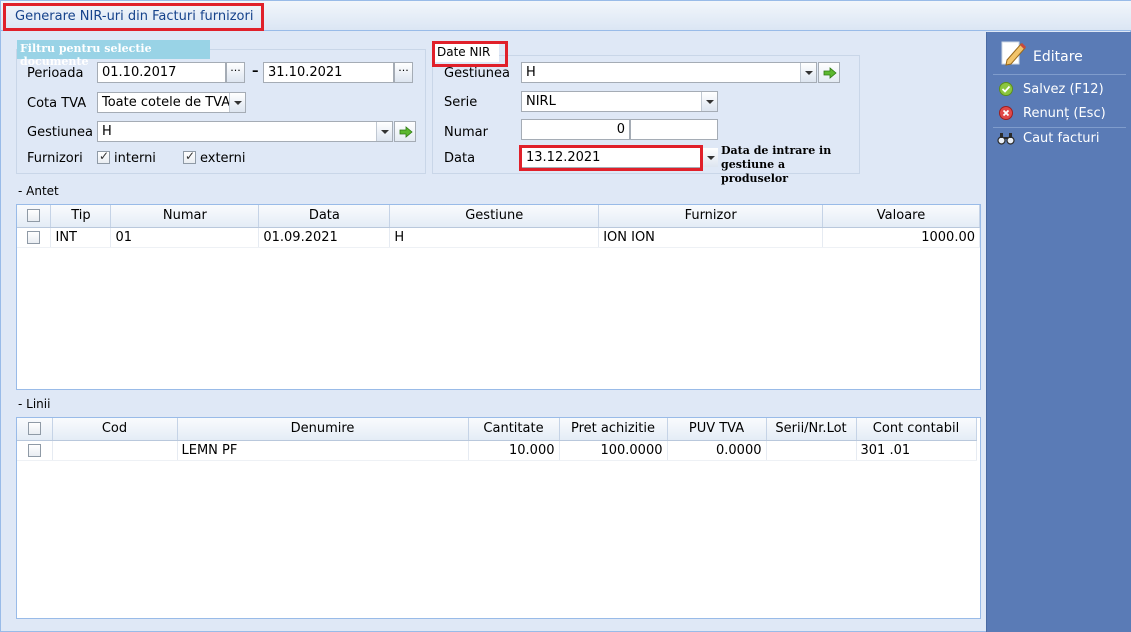  What do you see at coordinates (403, 72) in the screenshot?
I see `date-to-picker-button: ···` at bounding box center [403, 72].